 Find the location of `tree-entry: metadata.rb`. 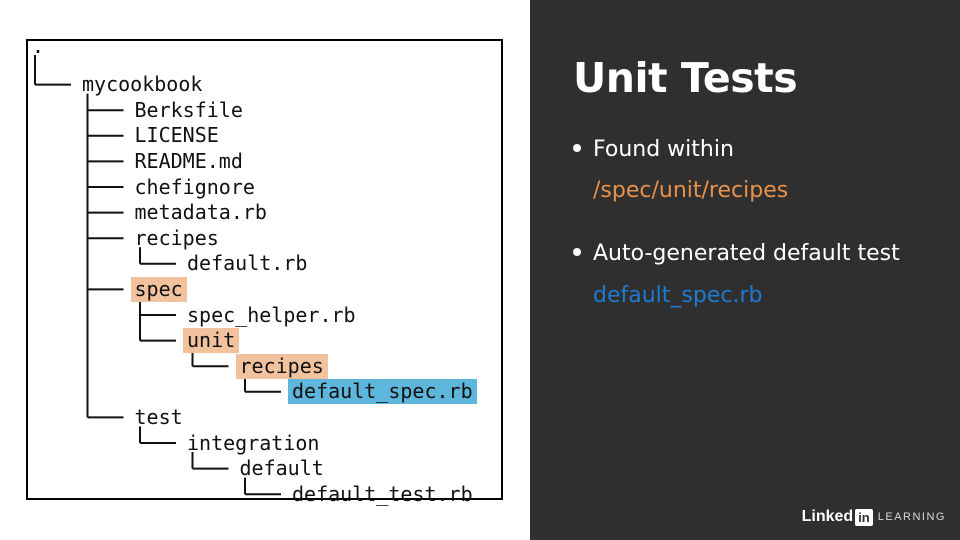

tree-entry: metadata.rb is located at coordinates (200, 212).